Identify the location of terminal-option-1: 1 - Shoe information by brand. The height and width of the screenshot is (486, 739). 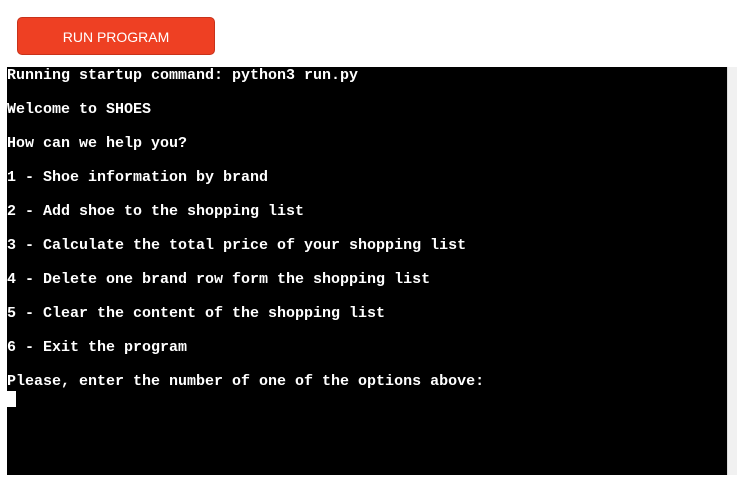
(138, 177).